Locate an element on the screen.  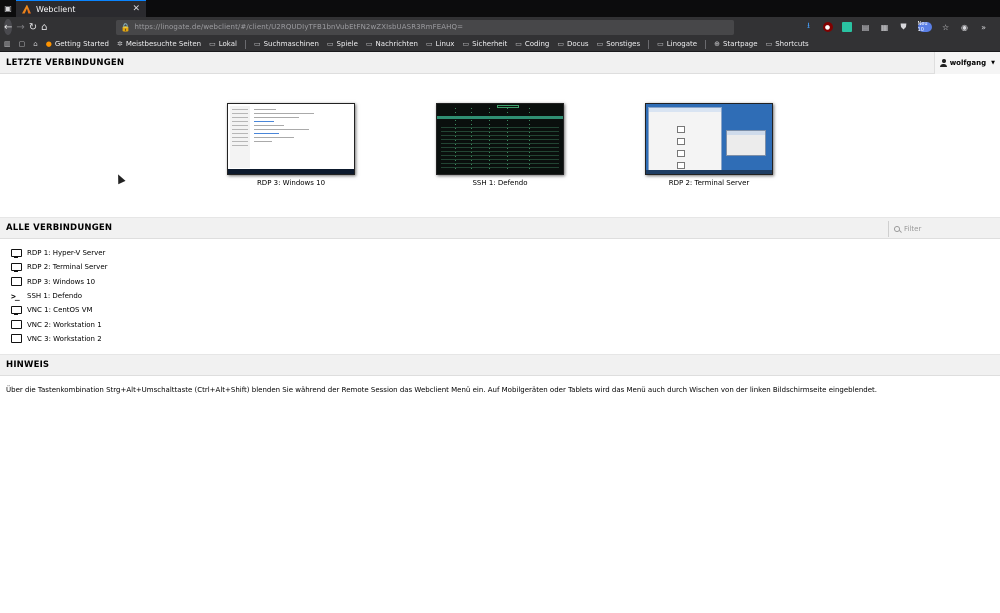
bookmark-suchmaschinen: ▭ Suchmaschinen is located at coordinates (286, 44).